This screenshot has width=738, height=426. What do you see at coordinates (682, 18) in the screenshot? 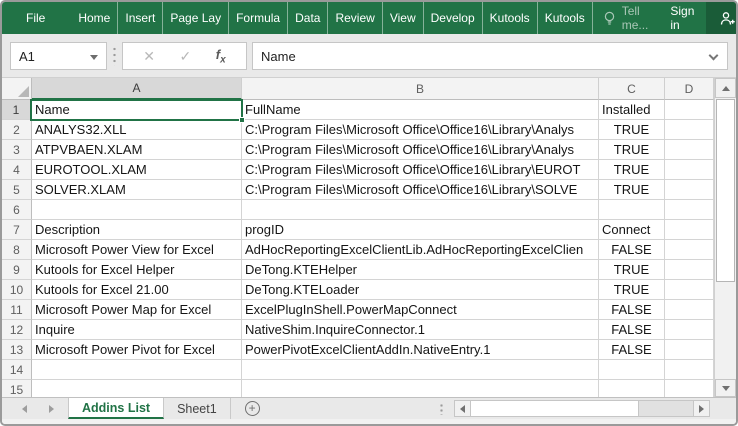
I see `sign-in-button: Sign in` at bounding box center [682, 18].